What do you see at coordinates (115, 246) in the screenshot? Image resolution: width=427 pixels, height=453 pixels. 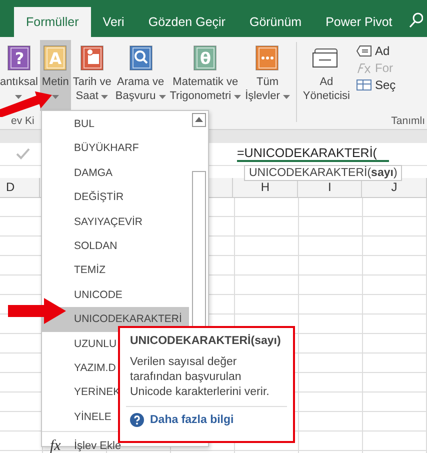 I see `menu-item: SOLDAN` at bounding box center [115, 246].